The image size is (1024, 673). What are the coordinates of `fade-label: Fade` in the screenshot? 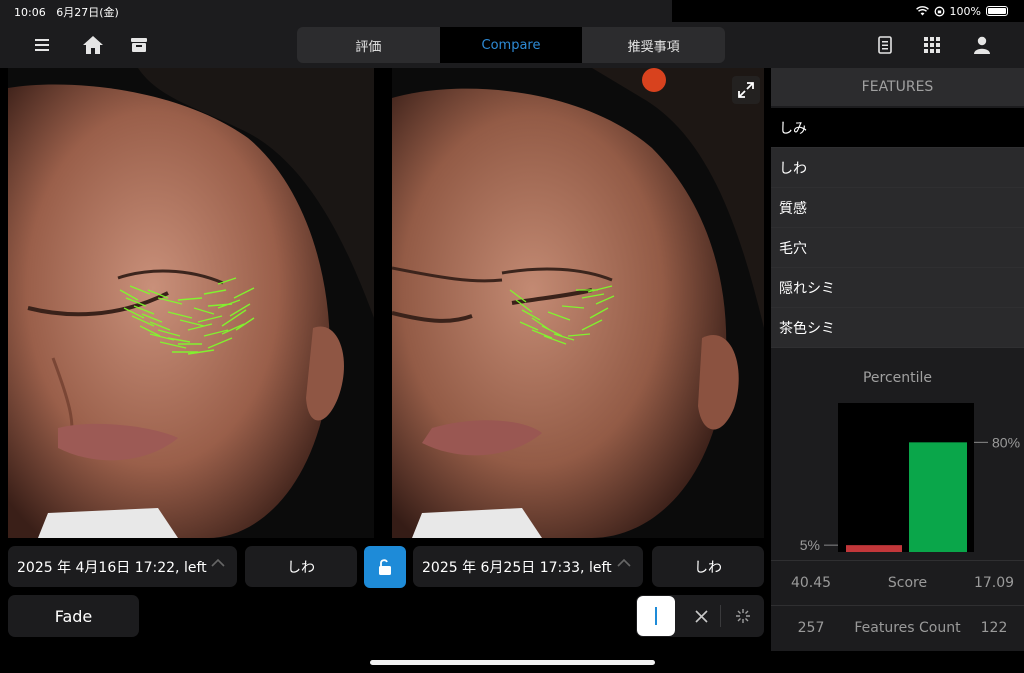 It's located at (73, 616).